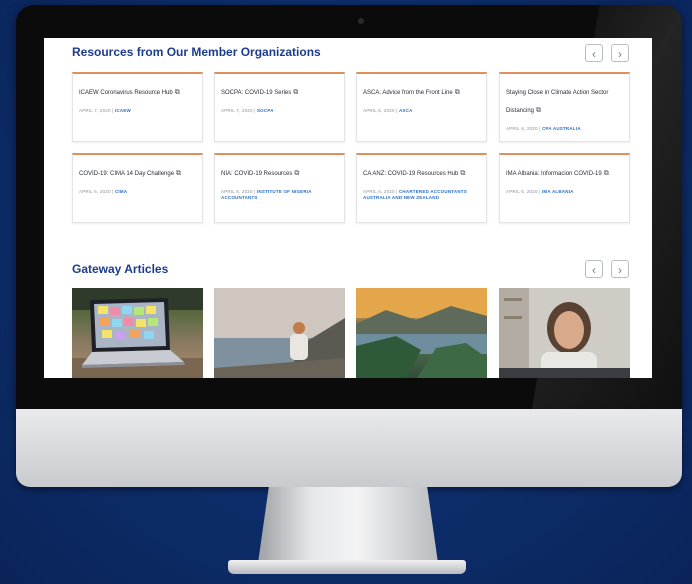 The width and height of the screenshot is (692, 584). I want to click on card-title: SOCPA: COVID-19 Series ⧉, so click(259, 89).